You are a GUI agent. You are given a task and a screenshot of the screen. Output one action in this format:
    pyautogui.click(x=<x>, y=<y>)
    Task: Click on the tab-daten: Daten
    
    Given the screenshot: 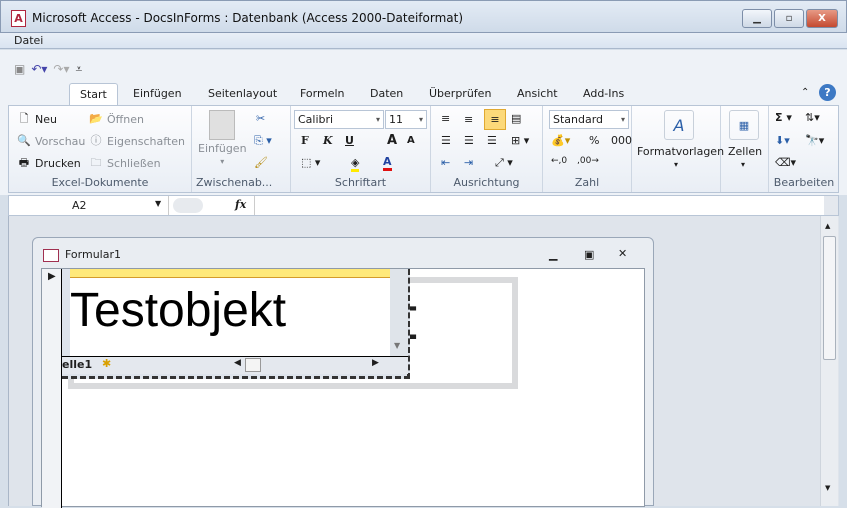 What is the action you would take?
    pyautogui.click(x=386, y=94)
    